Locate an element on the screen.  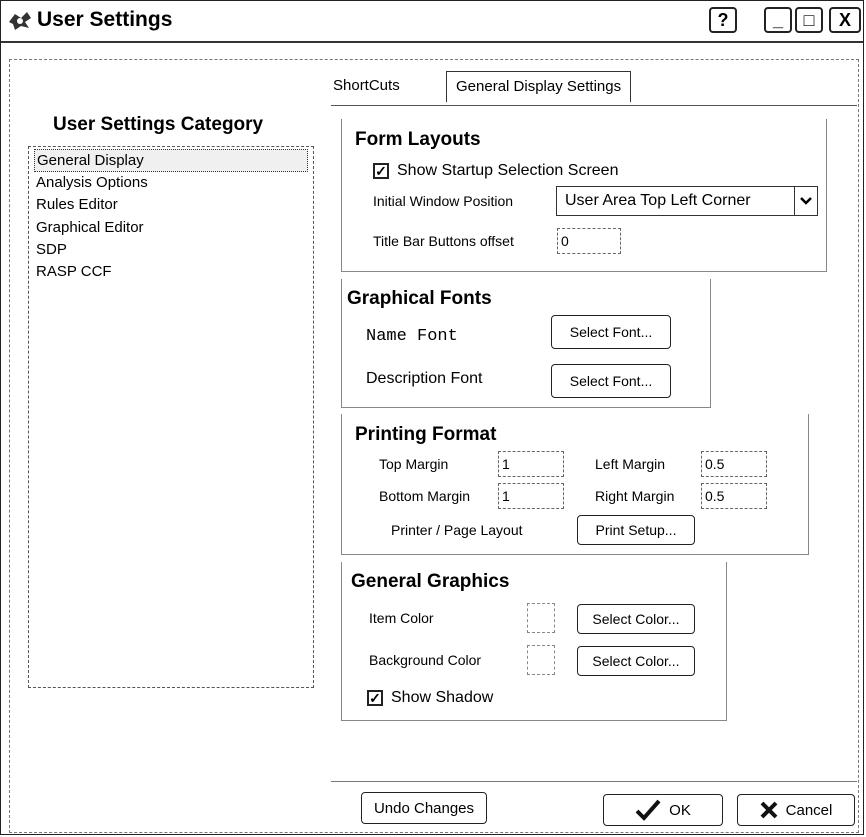
ok-button: OK is located at coordinates (663, 810).